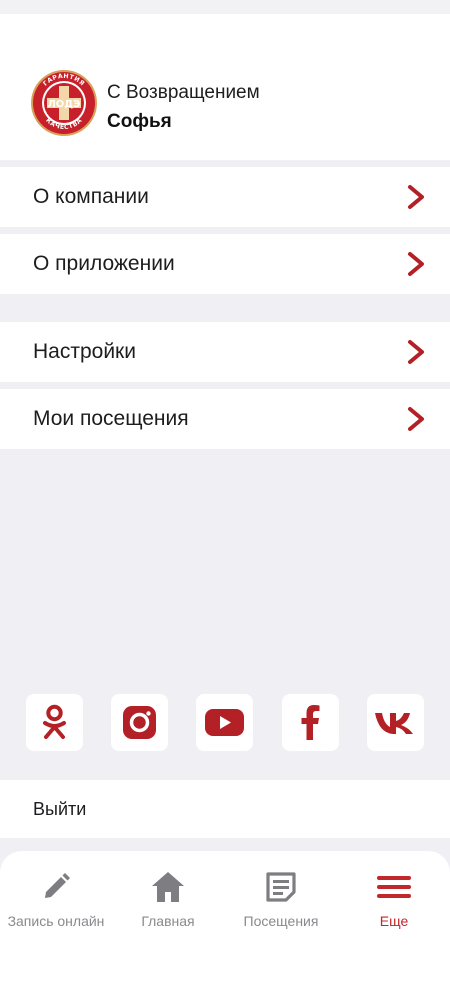  I want to click on menu-item-my-visits: Мои посещения, so click(225, 419).